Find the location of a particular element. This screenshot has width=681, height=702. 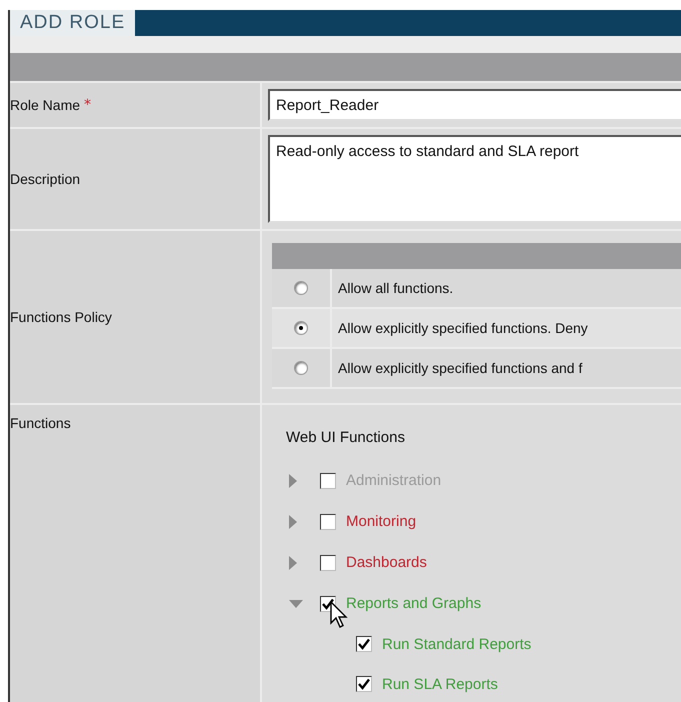

option-label: Allow explicitly specified functions. Deny is located at coordinates (463, 328).